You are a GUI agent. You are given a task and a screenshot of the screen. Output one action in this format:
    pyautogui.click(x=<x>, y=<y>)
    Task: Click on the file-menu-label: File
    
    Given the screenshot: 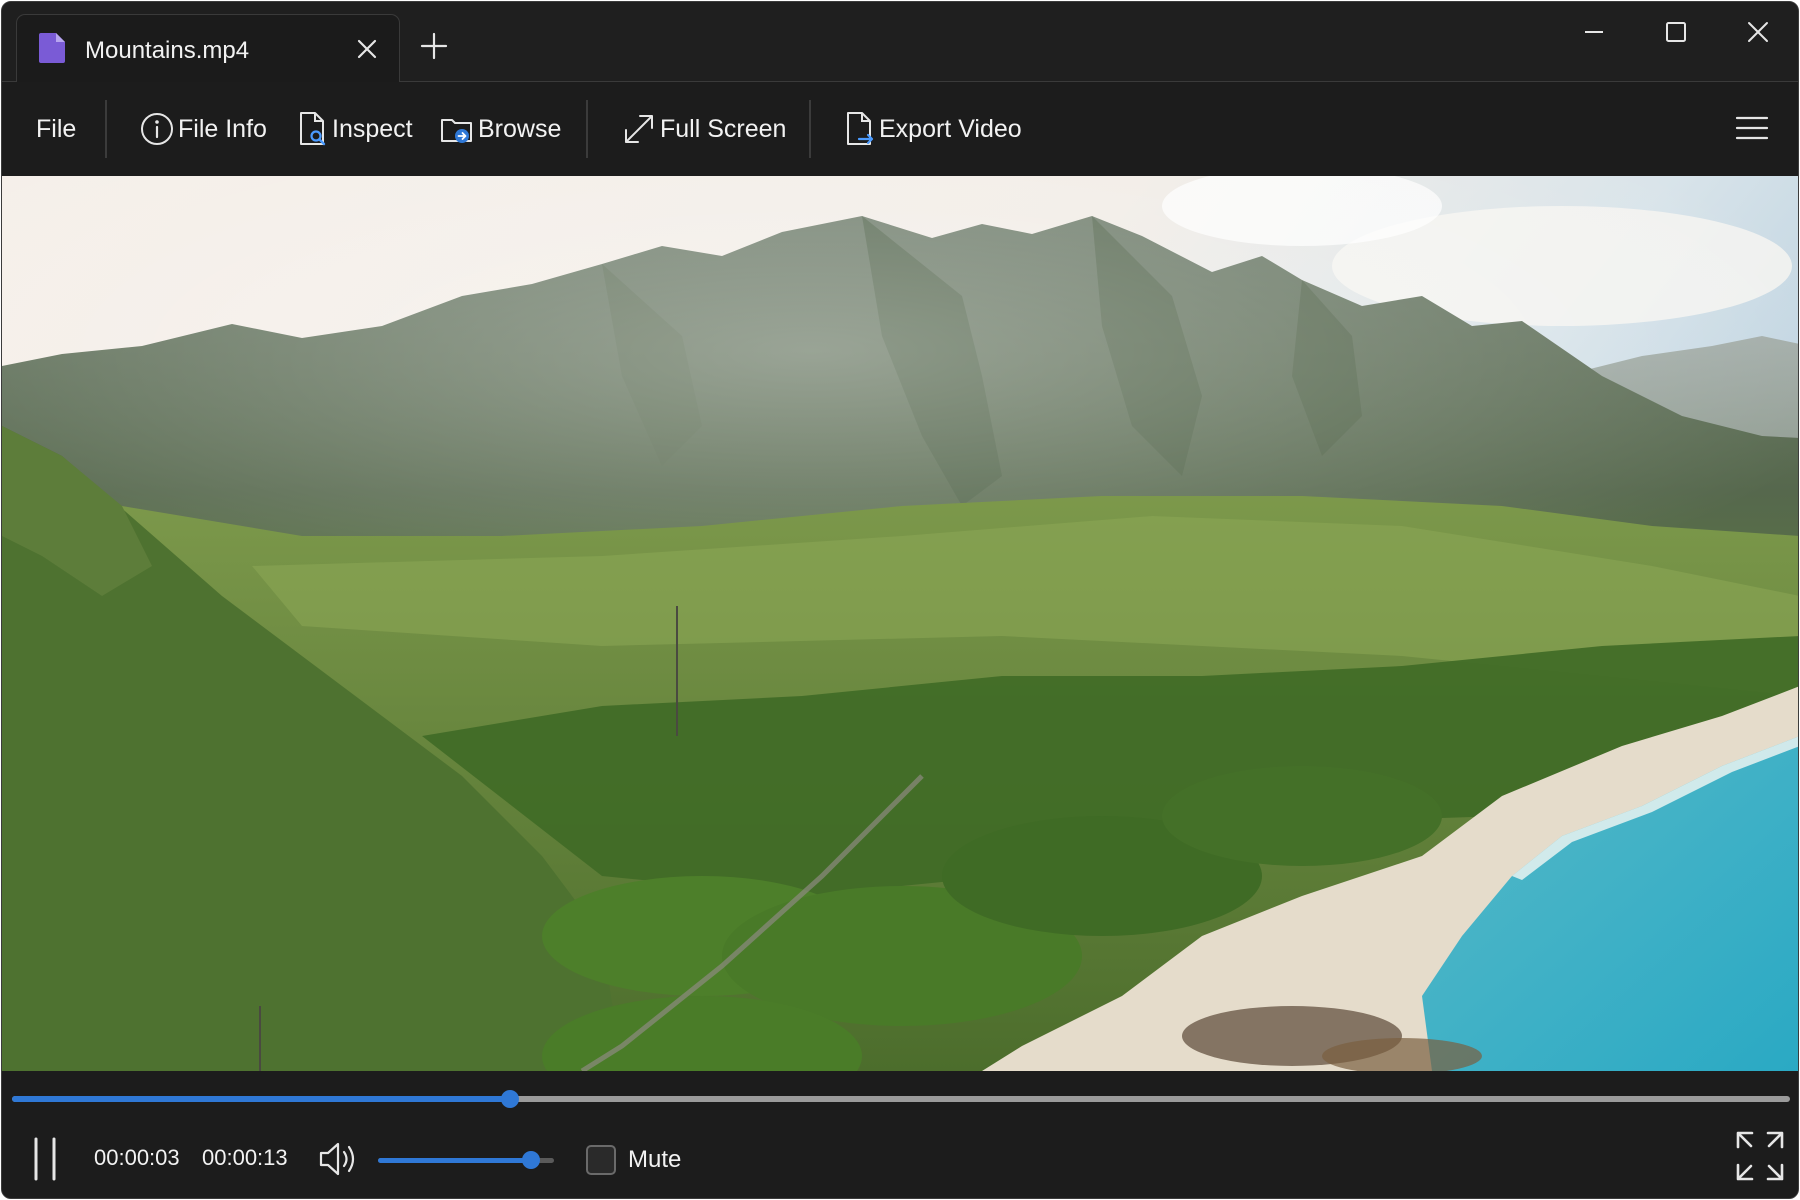 What is the action you would take?
    pyautogui.click(x=56, y=128)
    